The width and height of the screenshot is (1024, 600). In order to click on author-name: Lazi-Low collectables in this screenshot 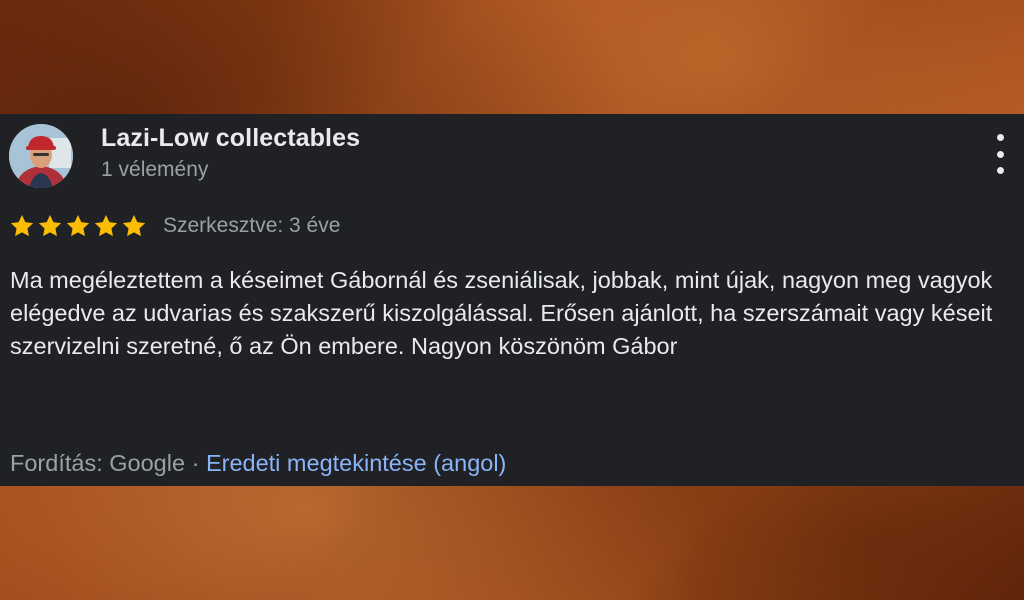, I will do `click(230, 138)`.